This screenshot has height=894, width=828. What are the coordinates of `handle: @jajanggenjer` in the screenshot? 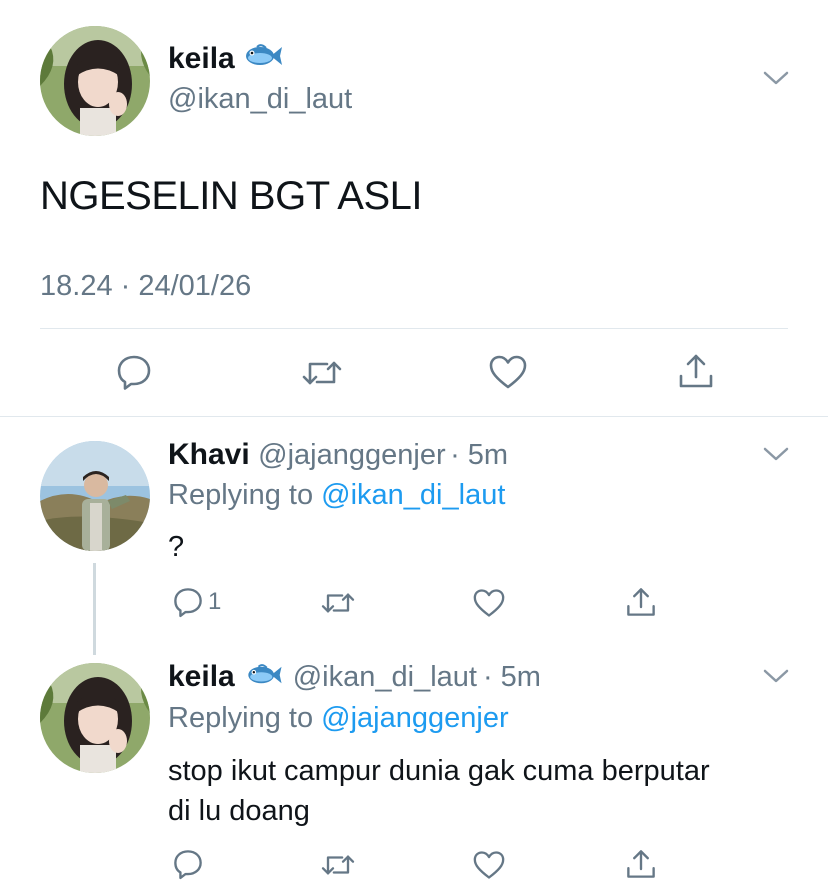 It's located at (351, 455).